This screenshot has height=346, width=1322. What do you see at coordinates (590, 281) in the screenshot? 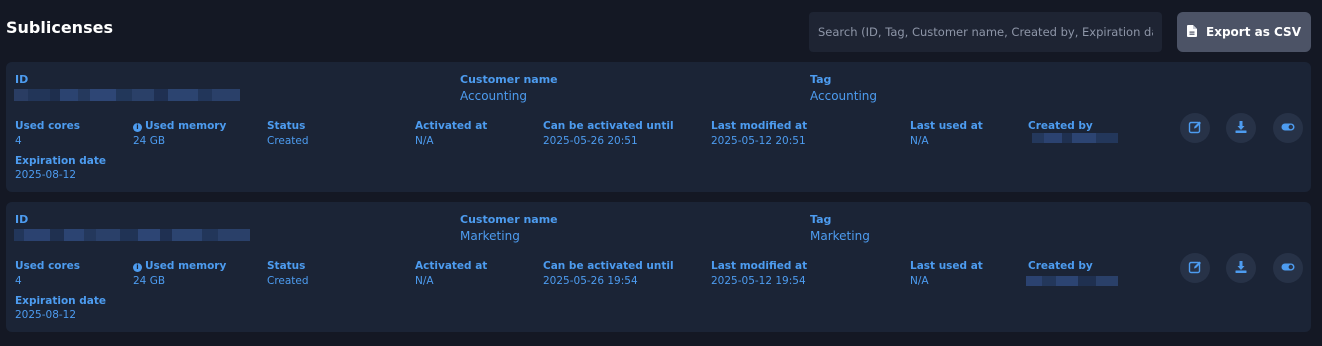
I see `can-be-activated-until-value: 2025-05-26 19:54` at bounding box center [590, 281].